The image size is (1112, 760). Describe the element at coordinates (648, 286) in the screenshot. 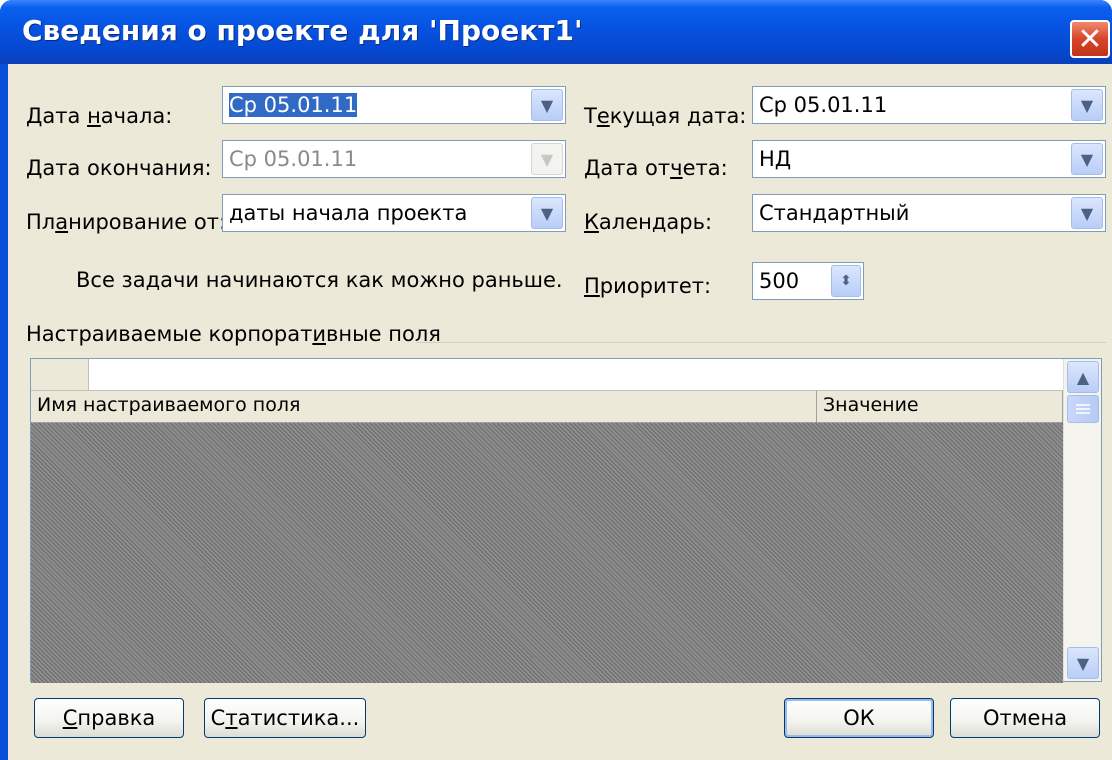

I see `priority-label: Приоритет:` at that location.